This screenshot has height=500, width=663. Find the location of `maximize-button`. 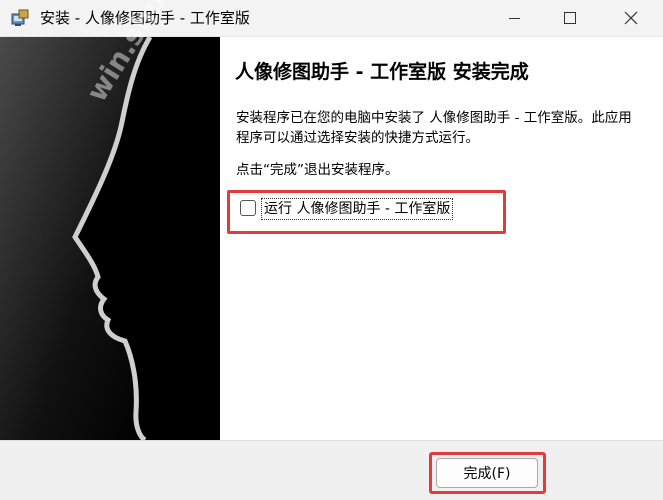

maximize-button is located at coordinates (570, 18).